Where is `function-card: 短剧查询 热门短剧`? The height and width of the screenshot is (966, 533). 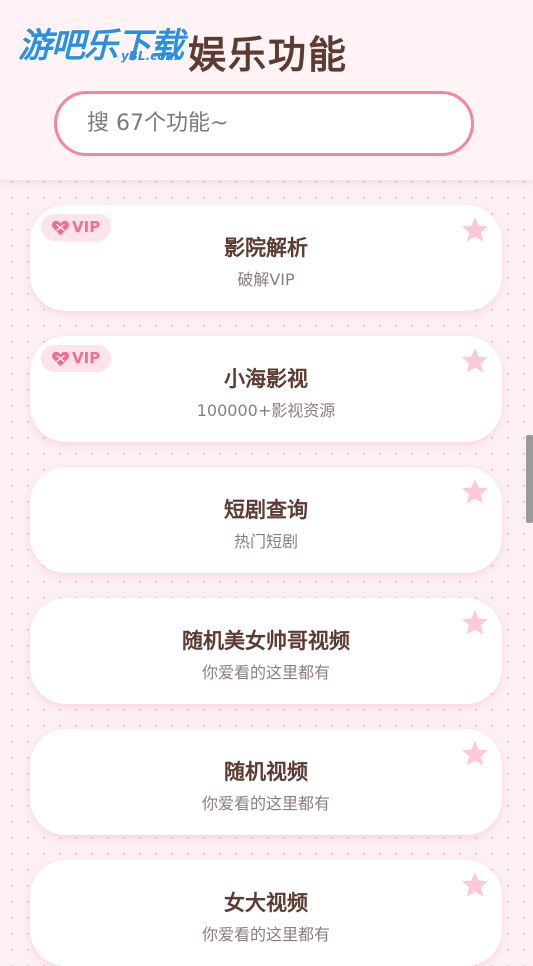 function-card: 短剧查询 热门短剧 is located at coordinates (266, 520).